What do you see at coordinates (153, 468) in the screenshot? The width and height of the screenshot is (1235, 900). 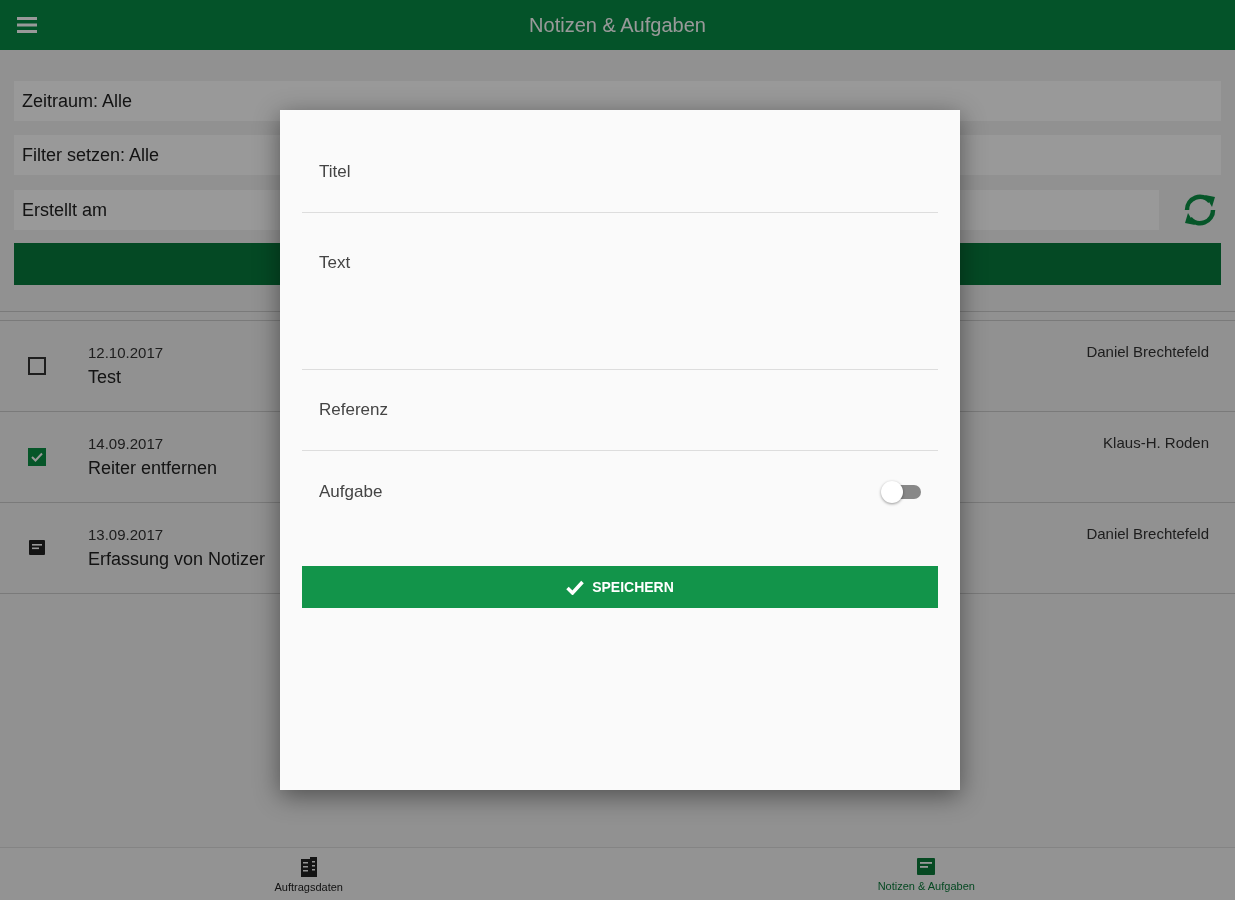 I see `item-title: Reiter entfernen` at bounding box center [153, 468].